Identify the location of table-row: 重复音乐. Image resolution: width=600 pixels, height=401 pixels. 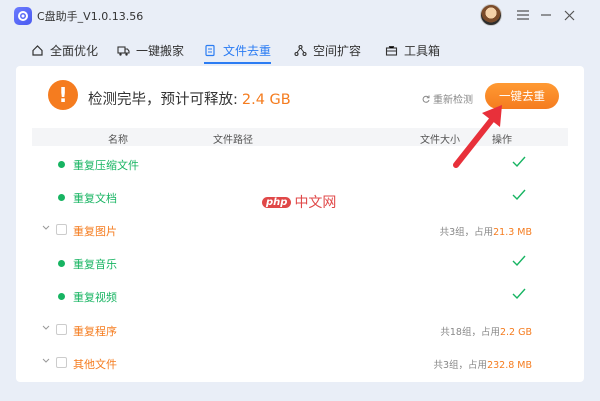
(300, 263).